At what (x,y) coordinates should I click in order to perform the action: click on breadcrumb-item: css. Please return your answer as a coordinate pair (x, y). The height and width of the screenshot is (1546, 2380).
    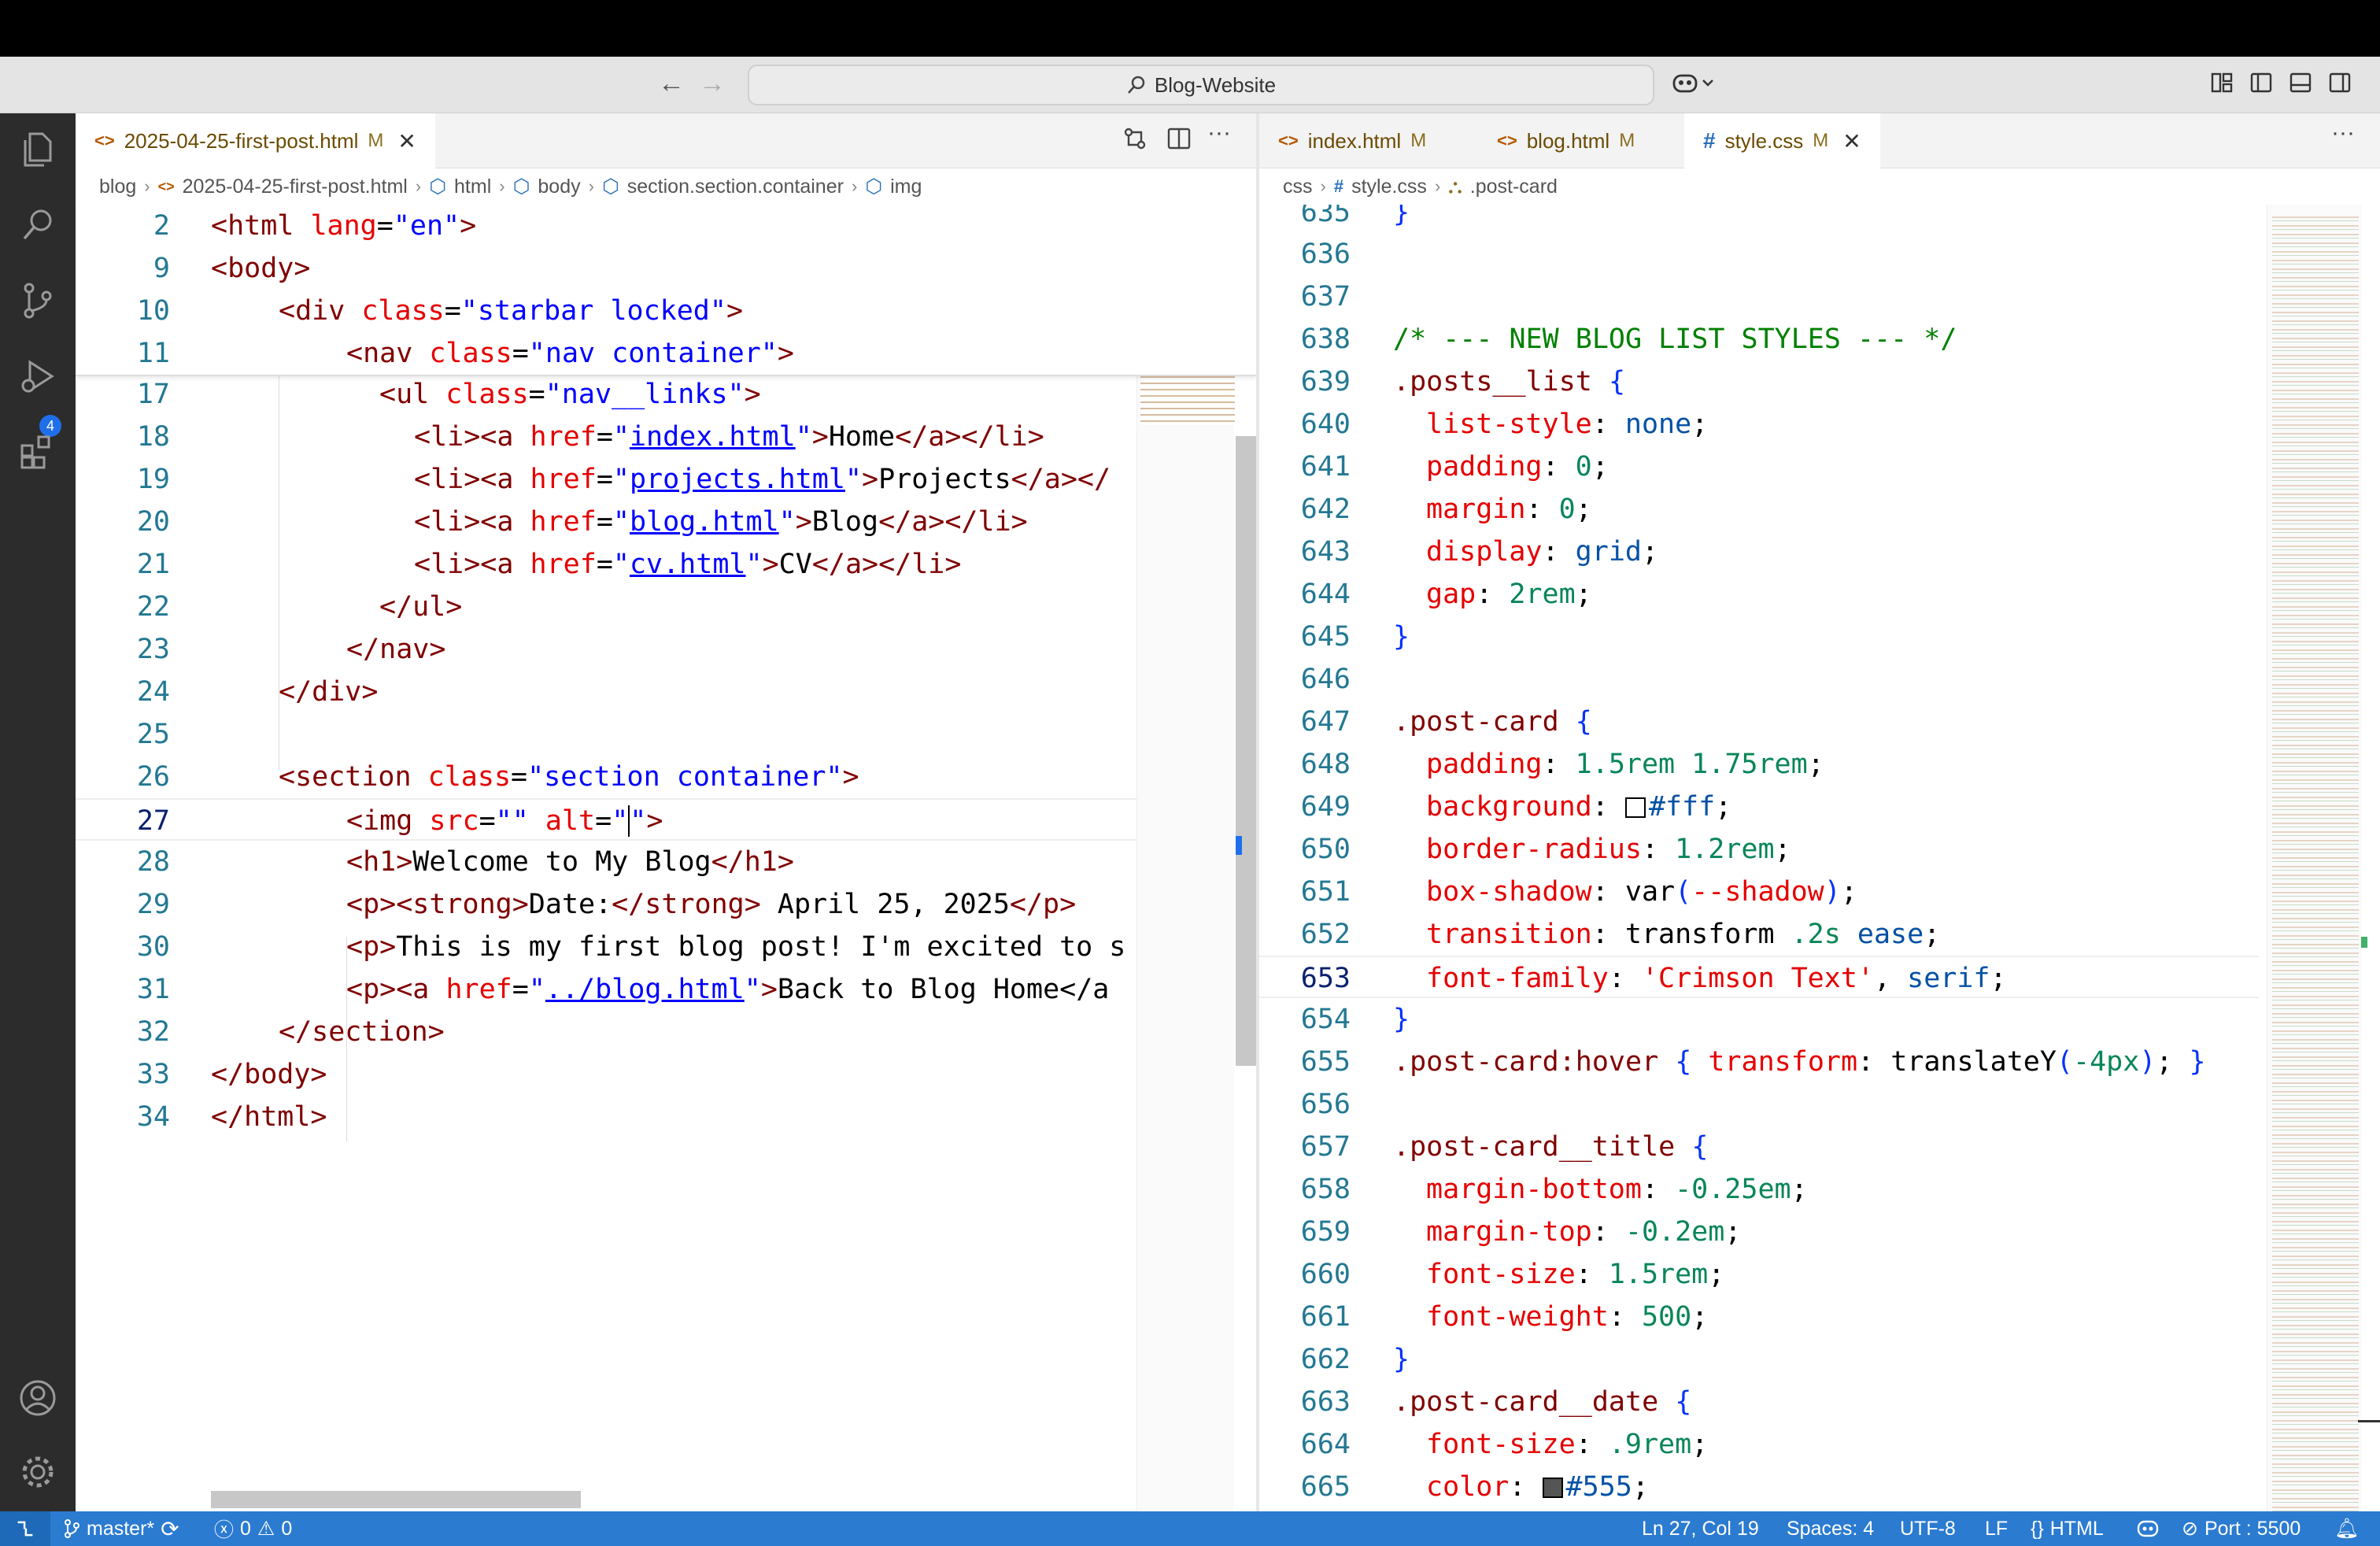
    Looking at the image, I should click on (1298, 187).